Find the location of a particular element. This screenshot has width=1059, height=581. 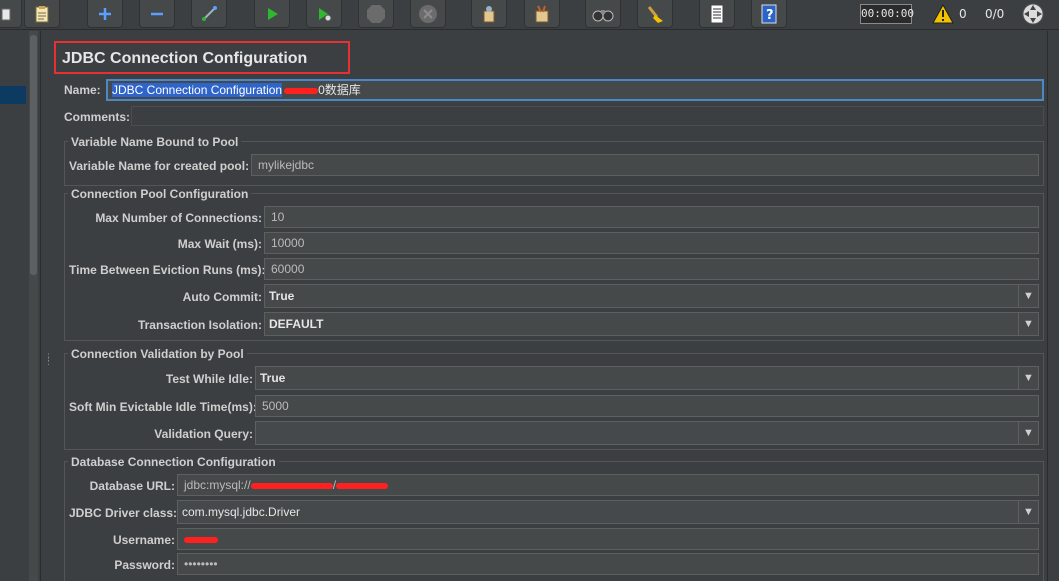

name-input: JDBC Connection Configuration 0数据库 is located at coordinates (575, 90).